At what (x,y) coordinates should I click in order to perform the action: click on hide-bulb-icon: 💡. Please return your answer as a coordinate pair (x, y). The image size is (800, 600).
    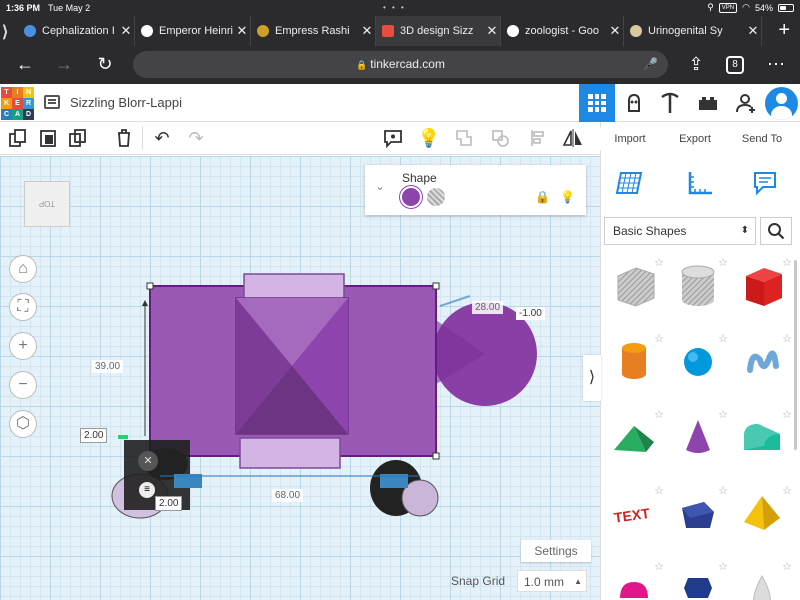
    Looking at the image, I should click on (567, 197).